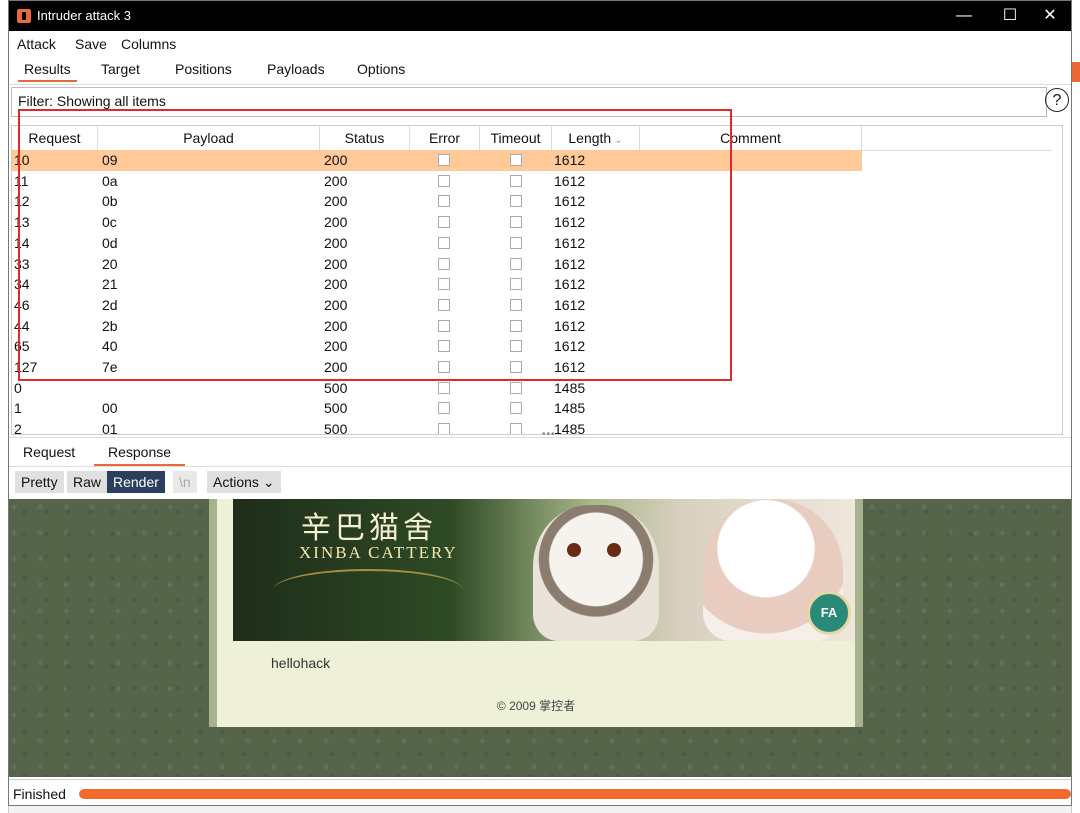  What do you see at coordinates (437, 284) in the screenshot?
I see `table-row: 34 21 200 1612` at bounding box center [437, 284].